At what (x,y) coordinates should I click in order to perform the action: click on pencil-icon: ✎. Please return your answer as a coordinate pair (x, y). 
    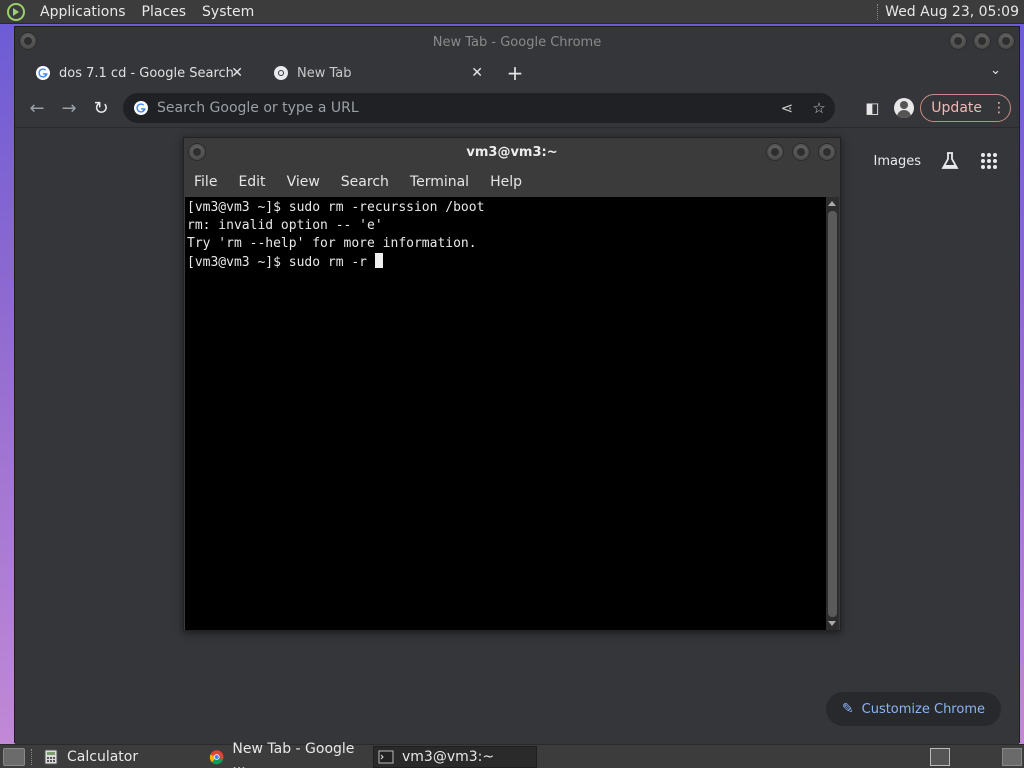
    Looking at the image, I should click on (847, 709).